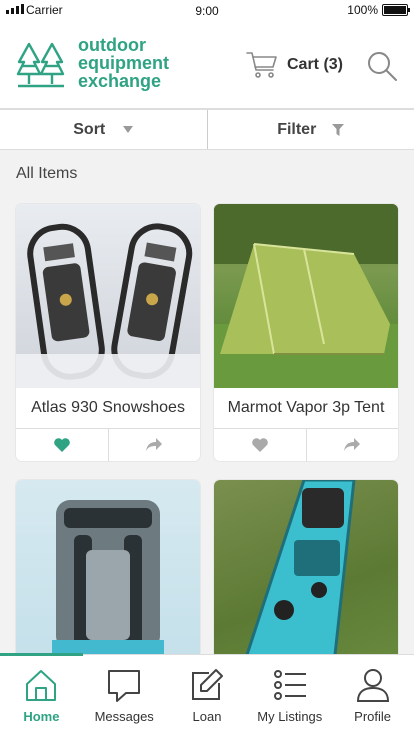  What do you see at coordinates (108, 582) in the screenshot?
I see `cooler-backpack-image` at bounding box center [108, 582].